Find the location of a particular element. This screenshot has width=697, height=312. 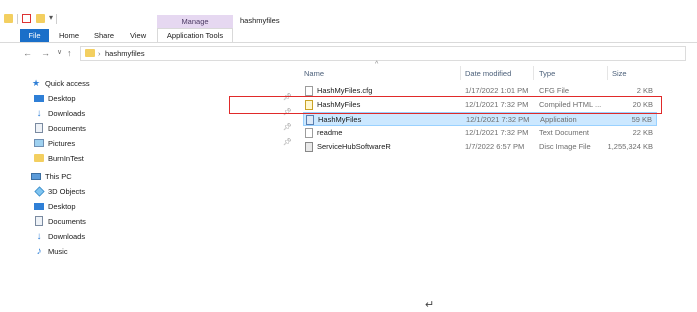

column-header-date-modified: Date modified is located at coordinates (488, 73).